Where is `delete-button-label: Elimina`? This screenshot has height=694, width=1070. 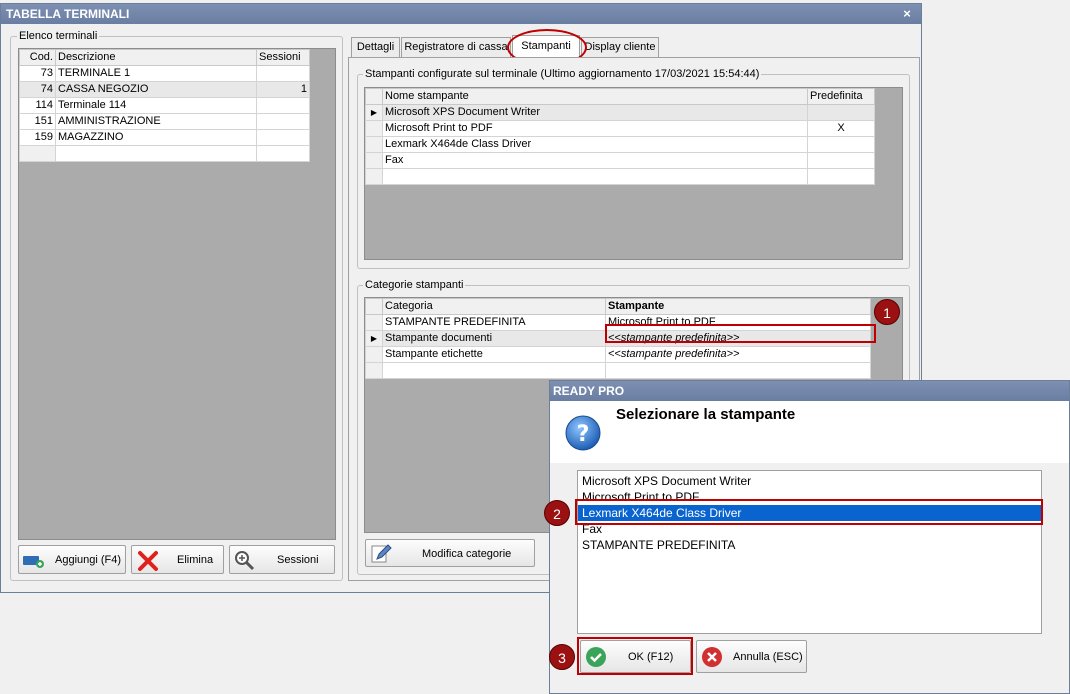
delete-button-label: Elimina is located at coordinates (195, 560).